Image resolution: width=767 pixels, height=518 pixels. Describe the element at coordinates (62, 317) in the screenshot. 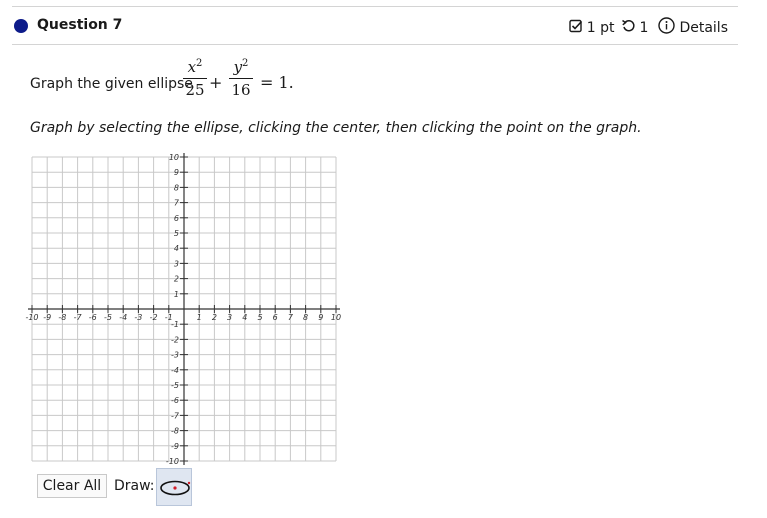

I see `x-tick-label: -8` at that location.